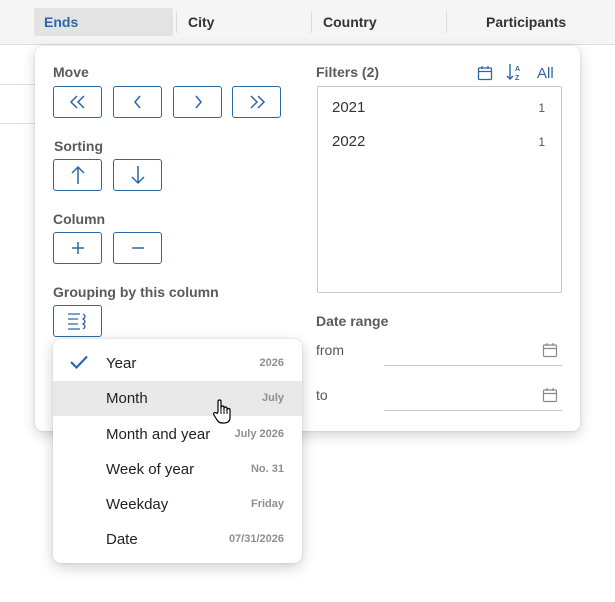 The height and width of the screenshot is (602, 615). Describe the element at coordinates (103, 22) in the screenshot. I see `column-header-ends: Ends` at that location.